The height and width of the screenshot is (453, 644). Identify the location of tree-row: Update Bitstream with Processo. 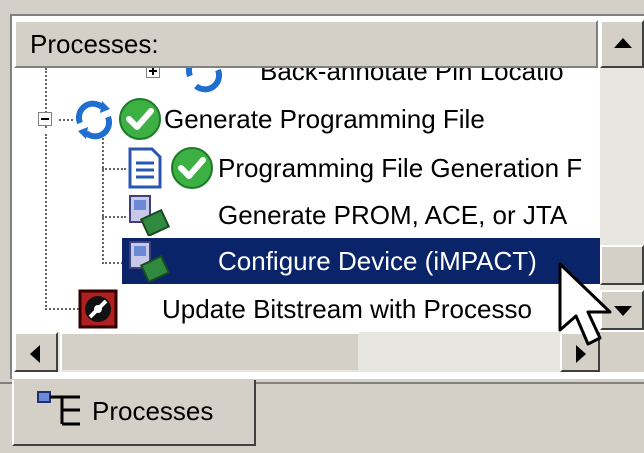
(307, 308).